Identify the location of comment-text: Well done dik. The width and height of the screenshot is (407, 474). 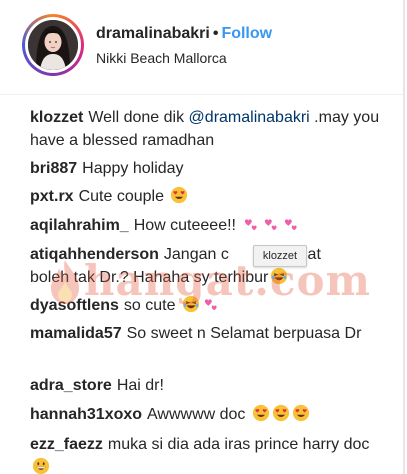
(138, 117).